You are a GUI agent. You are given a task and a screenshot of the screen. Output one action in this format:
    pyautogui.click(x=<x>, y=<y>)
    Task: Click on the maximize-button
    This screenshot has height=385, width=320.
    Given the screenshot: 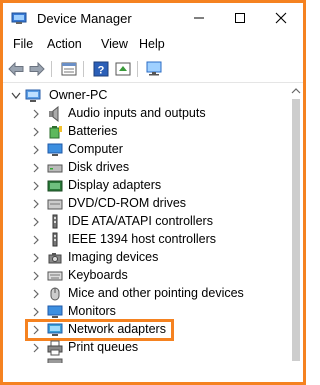 What is the action you would take?
    pyautogui.click(x=240, y=18)
    